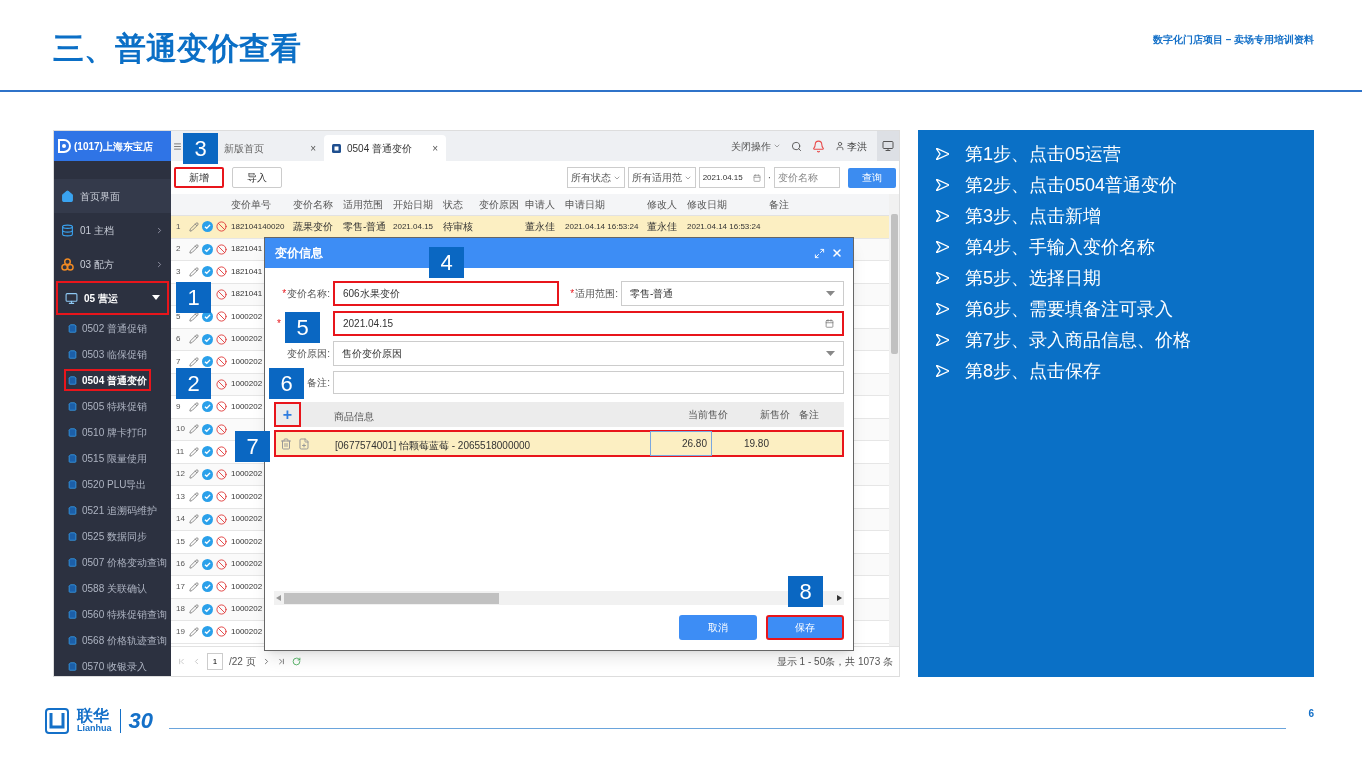 The width and height of the screenshot is (1362, 764). Describe the element at coordinates (112, 264) in the screenshot. I see `nav-item: 03 配方` at that location.